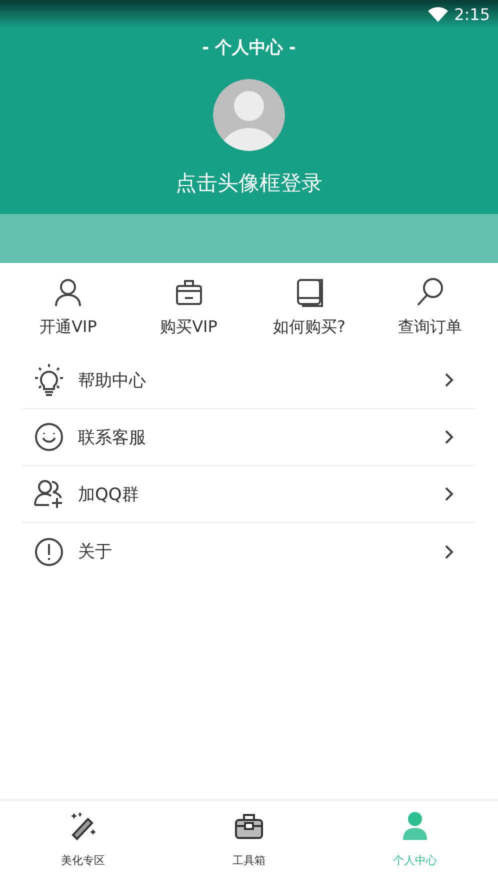 The height and width of the screenshot is (885, 498). I want to click on wifi-icon, so click(438, 14).